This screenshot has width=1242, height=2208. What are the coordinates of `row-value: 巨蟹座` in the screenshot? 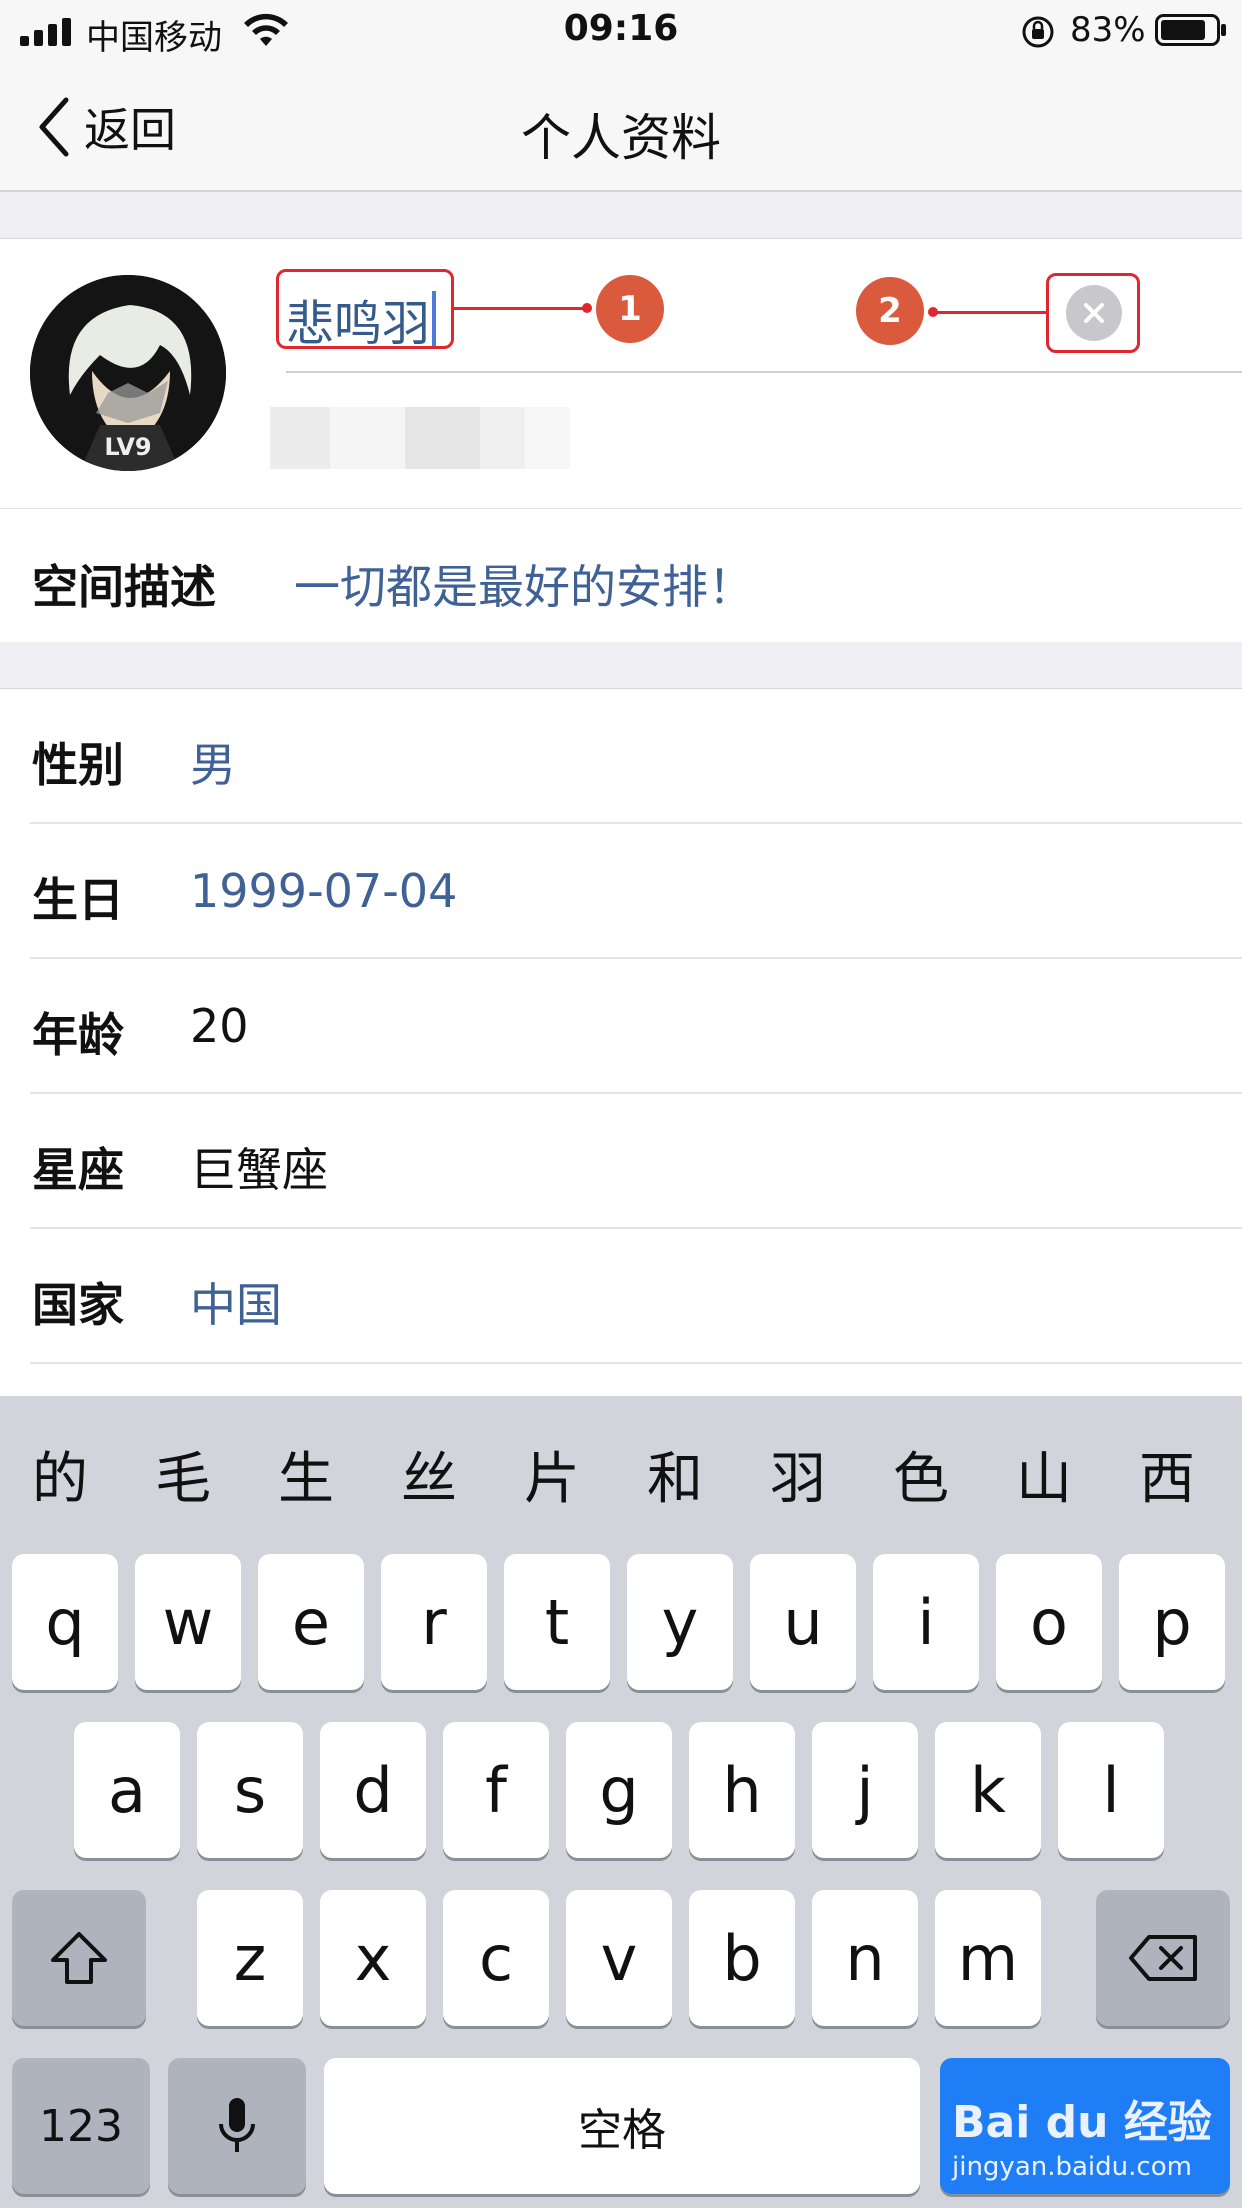 It's located at (259, 1170).